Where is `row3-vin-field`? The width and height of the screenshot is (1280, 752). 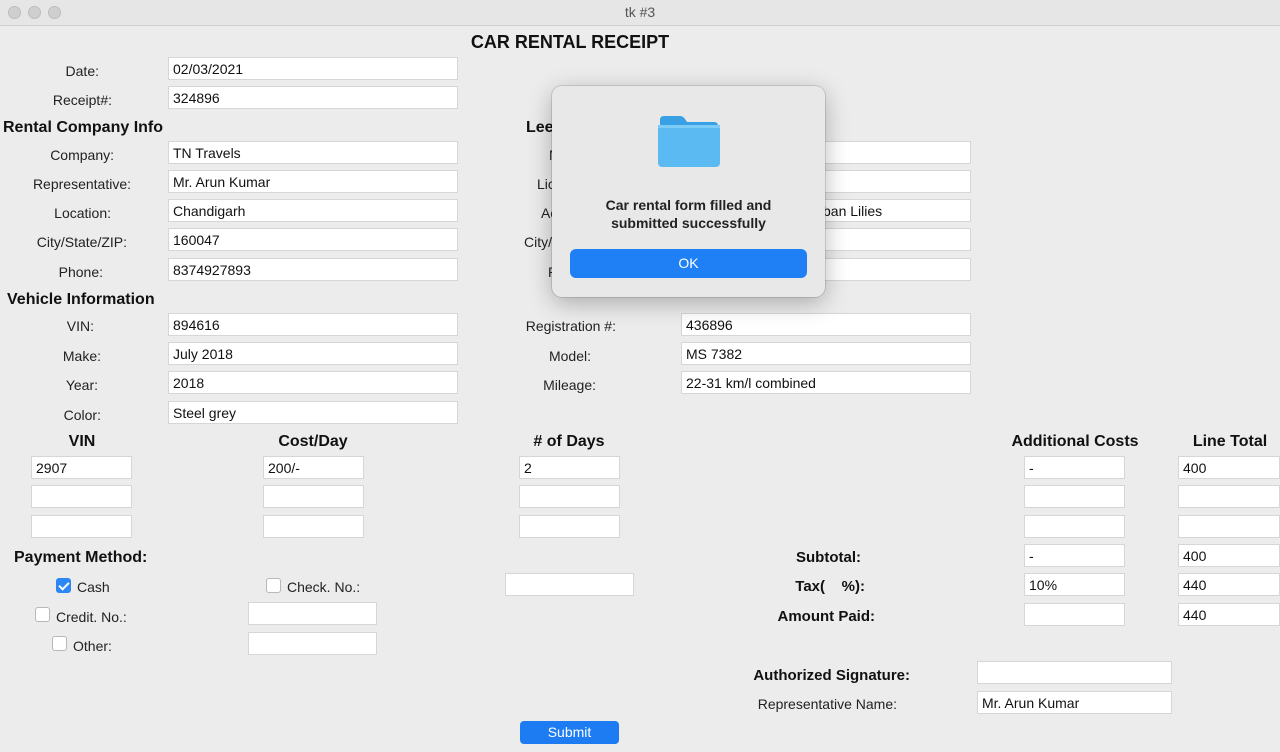
row3-vin-field is located at coordinates (81, 526).